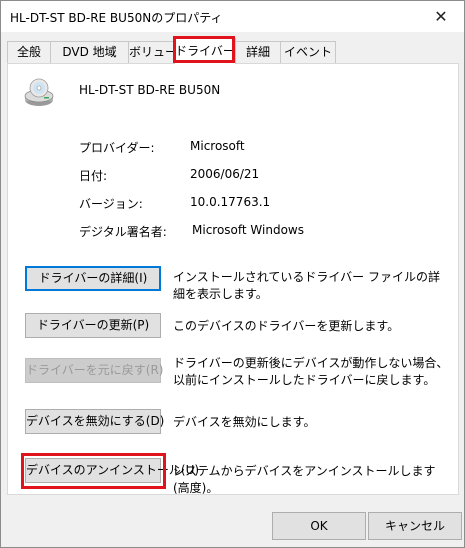 The width and height of the screenshot is (465, 548). I want to click on tab-strip: 全般 DVD 地域 ボリューム ドライバー 詳細 イベント, so click(233, 51).